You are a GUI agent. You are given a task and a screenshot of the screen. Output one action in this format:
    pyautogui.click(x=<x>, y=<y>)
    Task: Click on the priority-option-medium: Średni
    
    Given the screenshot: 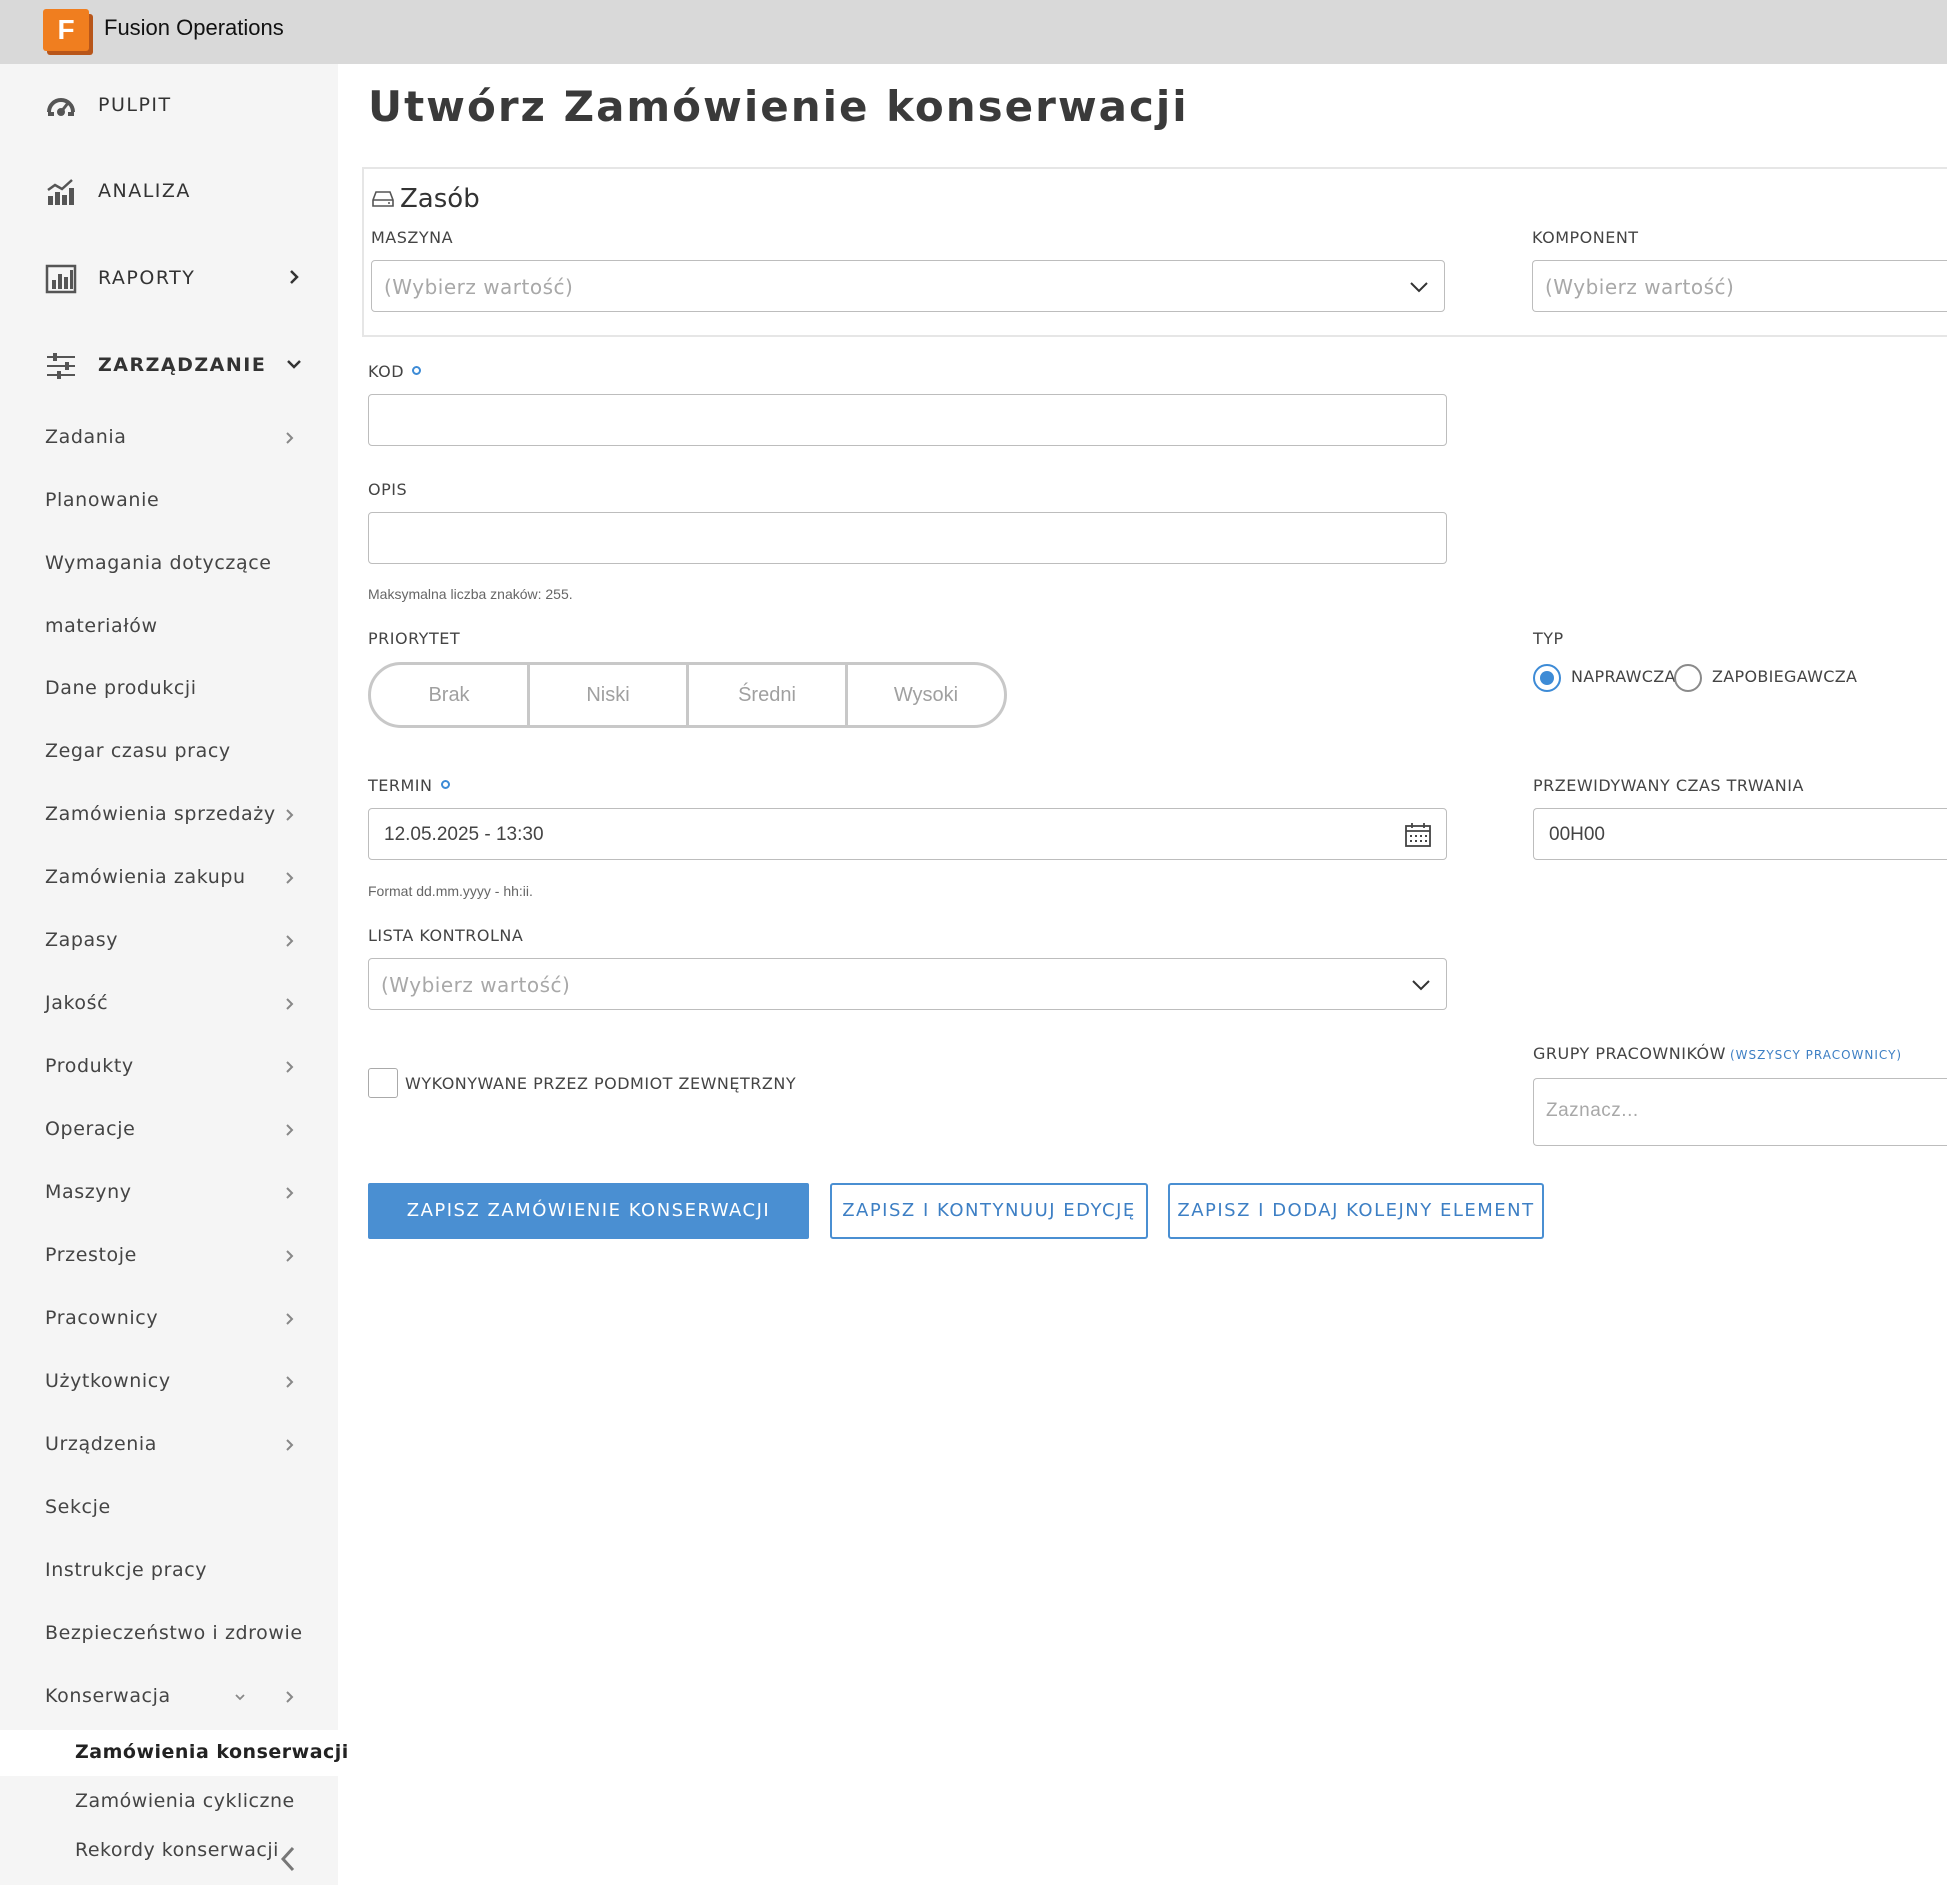 What is the action you would take?
    pyautogui.click(x=768, y=695)
    